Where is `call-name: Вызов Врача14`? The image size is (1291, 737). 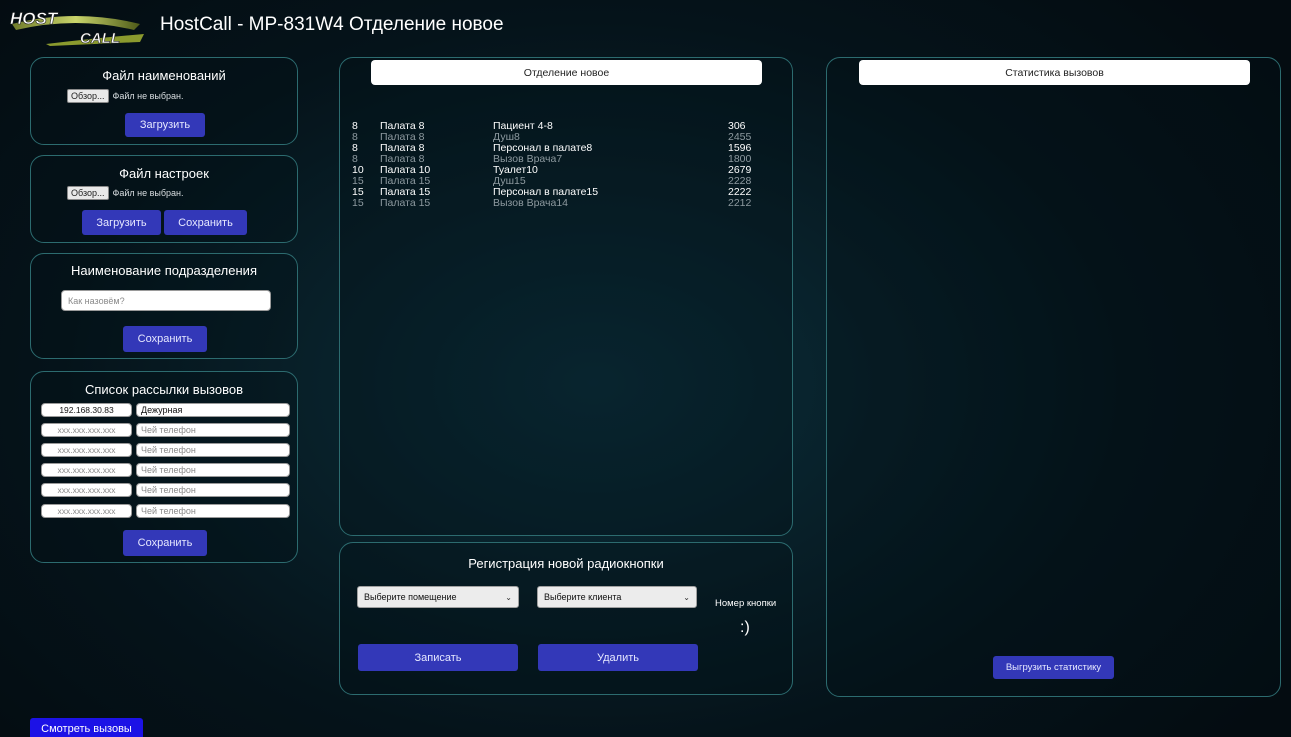 call-name: Вызов Врача14 is located at coordinates (531, 203).